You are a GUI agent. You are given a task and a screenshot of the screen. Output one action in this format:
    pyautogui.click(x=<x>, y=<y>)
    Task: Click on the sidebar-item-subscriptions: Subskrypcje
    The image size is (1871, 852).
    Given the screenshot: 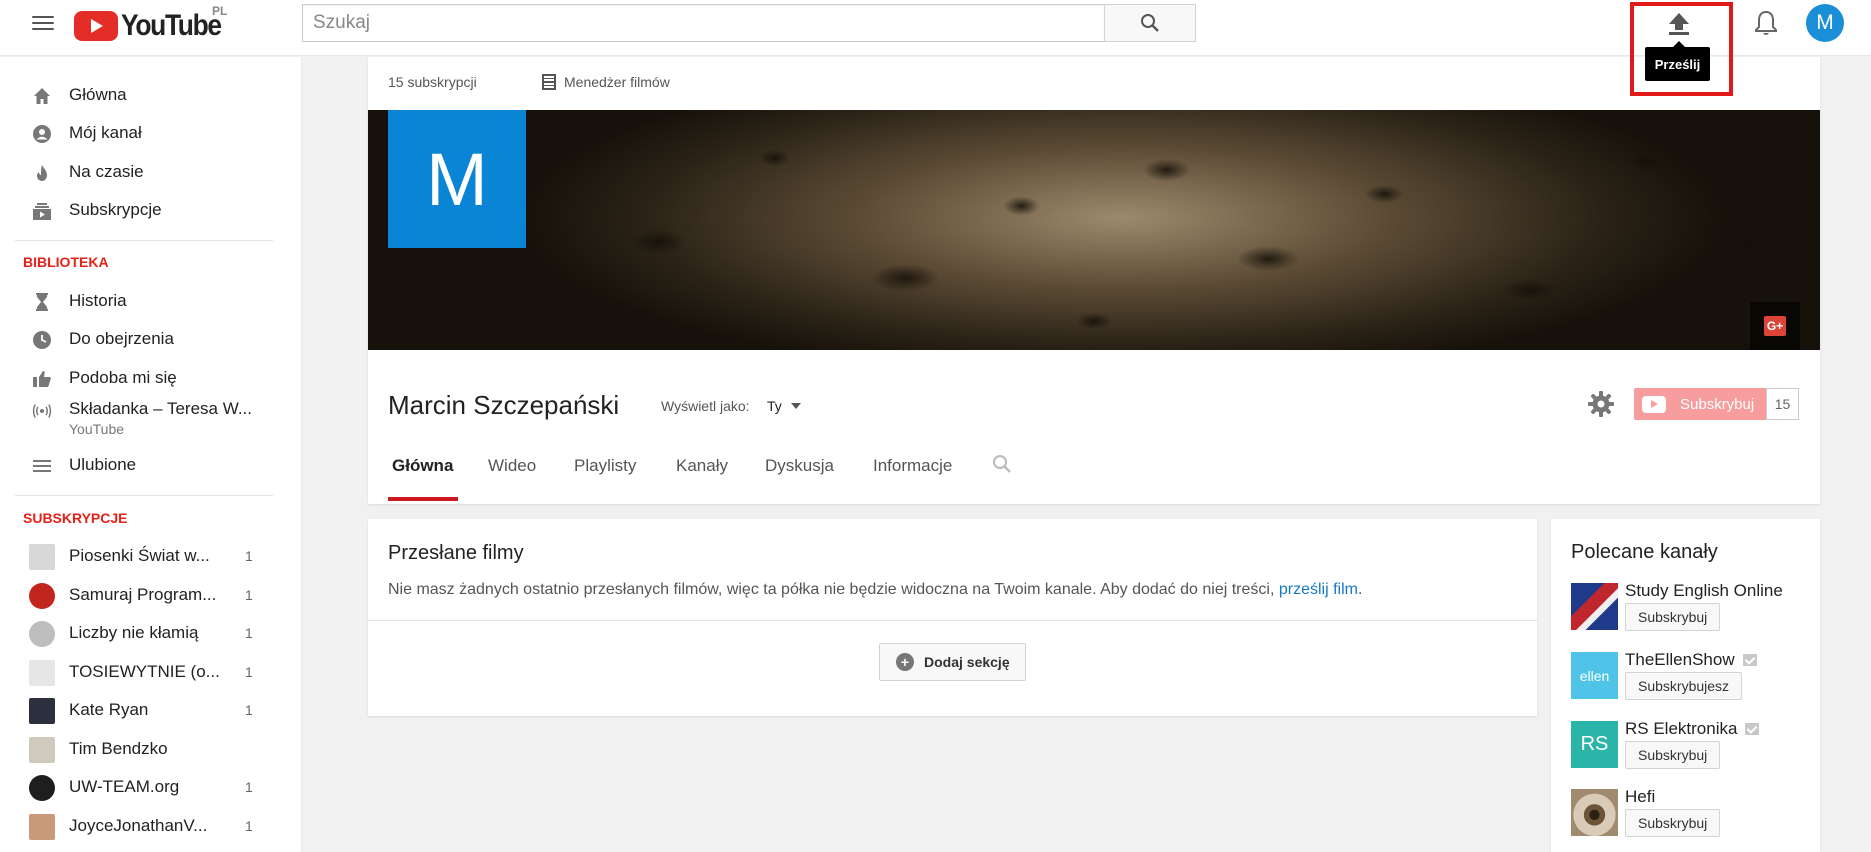 What is the action you would take?
    pyautogui.click(x=145, y=210)
    